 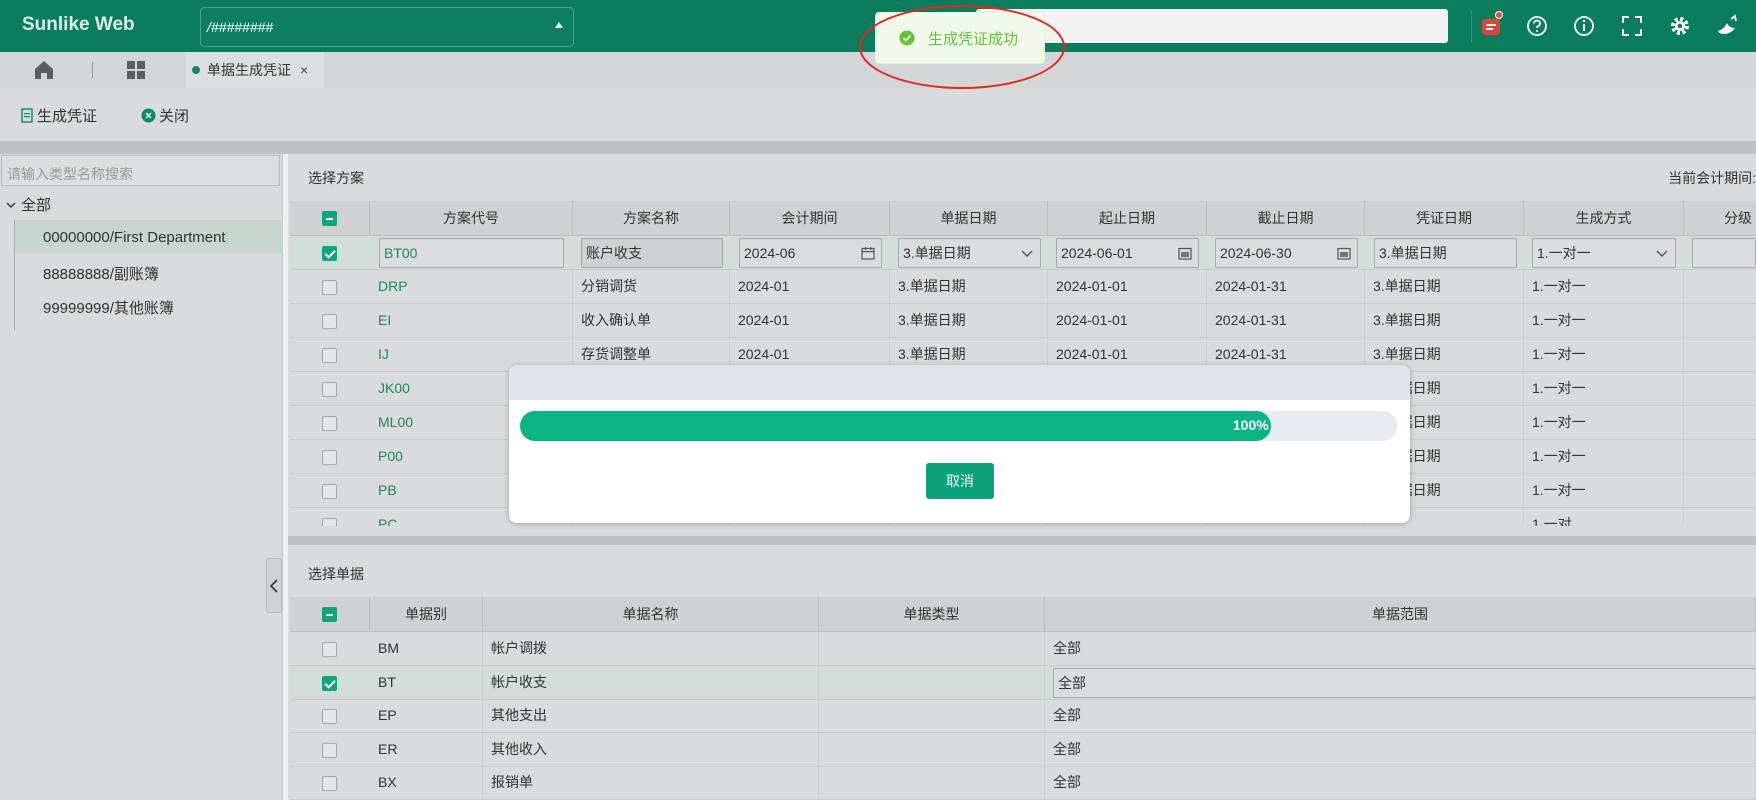 I want to click on column-header: 截止日期, so click(x=1286, y=218).